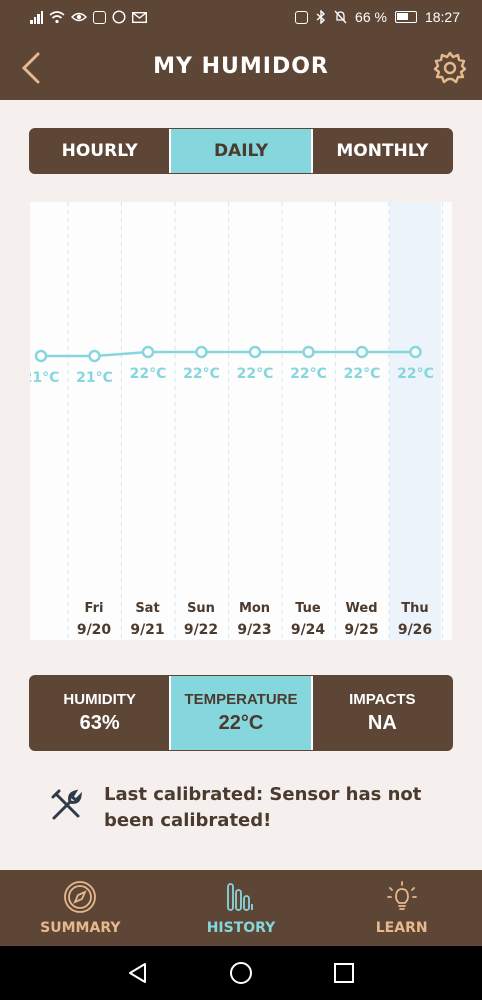  What do you see at coordinates (99, 17) in the screenshot?
I see `app-notification-icon` at bounding box center [99, 17].